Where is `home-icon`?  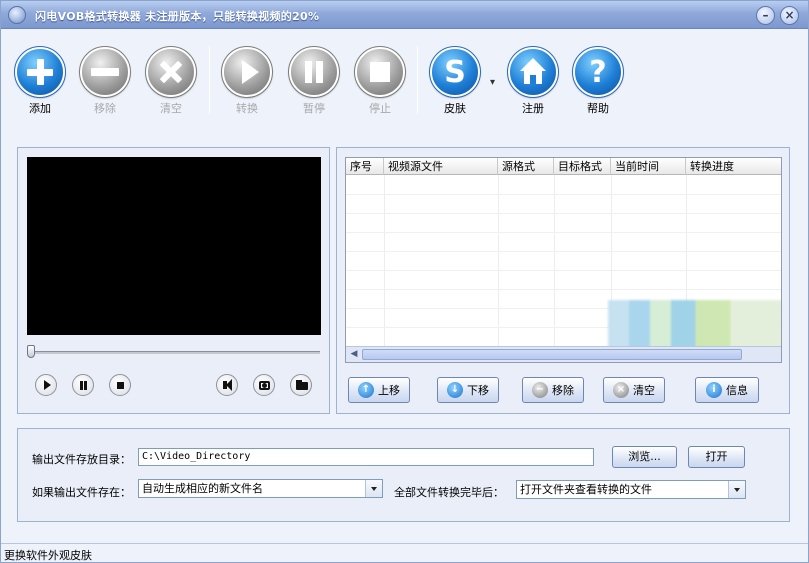
home-icon is located at coordinates (533, 72).